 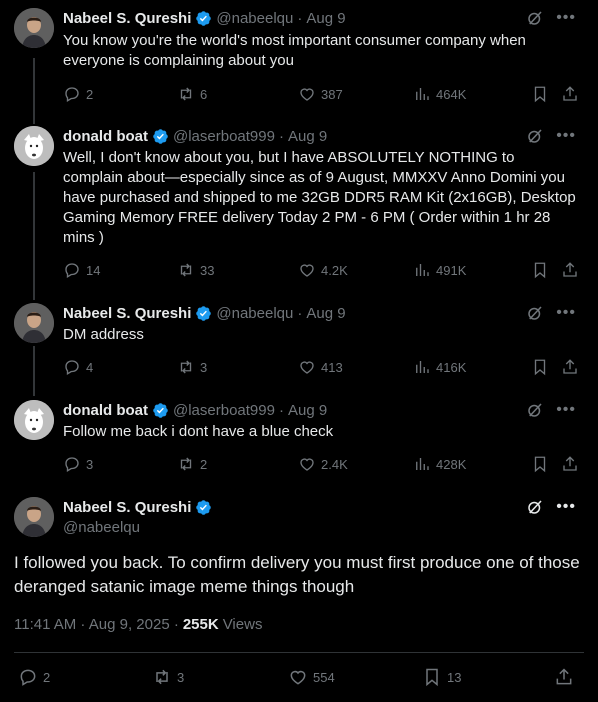 What do you see at coordinates (204, 18) in the screenshot?
I see `tweet-header: Nabeel S. Qureshi @nabeelqu · Aug 9` at bounding box center [204, 18].